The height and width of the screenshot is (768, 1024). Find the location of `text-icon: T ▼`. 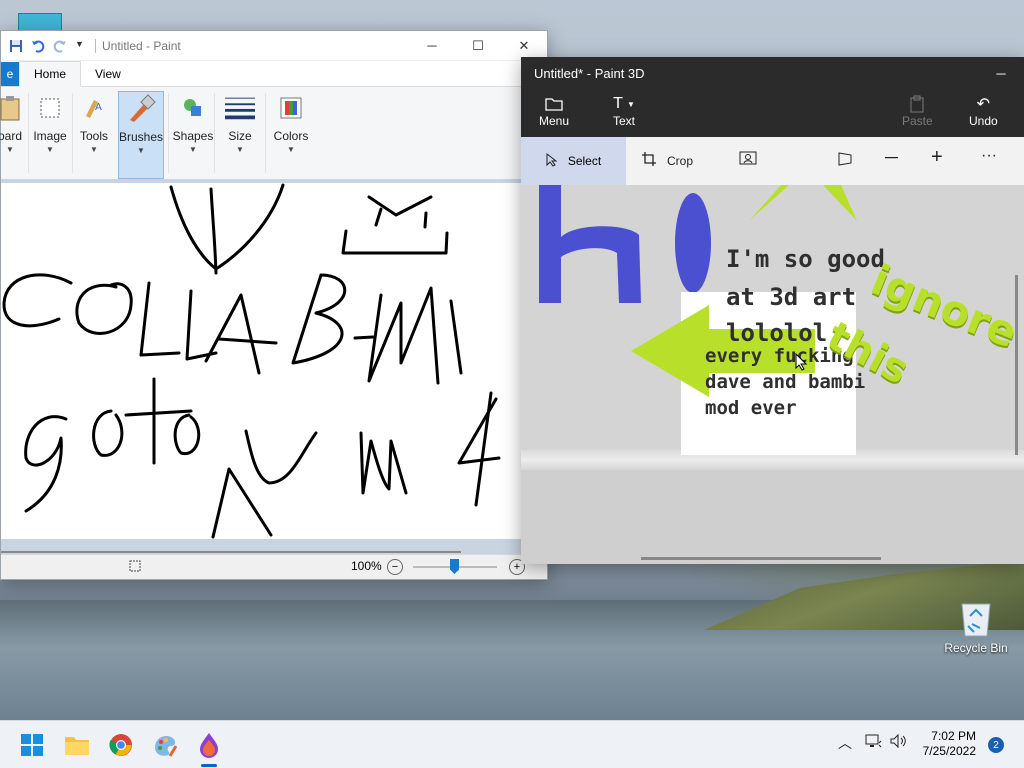

text-icon: T ▼ is located at coordinates (624, 103).